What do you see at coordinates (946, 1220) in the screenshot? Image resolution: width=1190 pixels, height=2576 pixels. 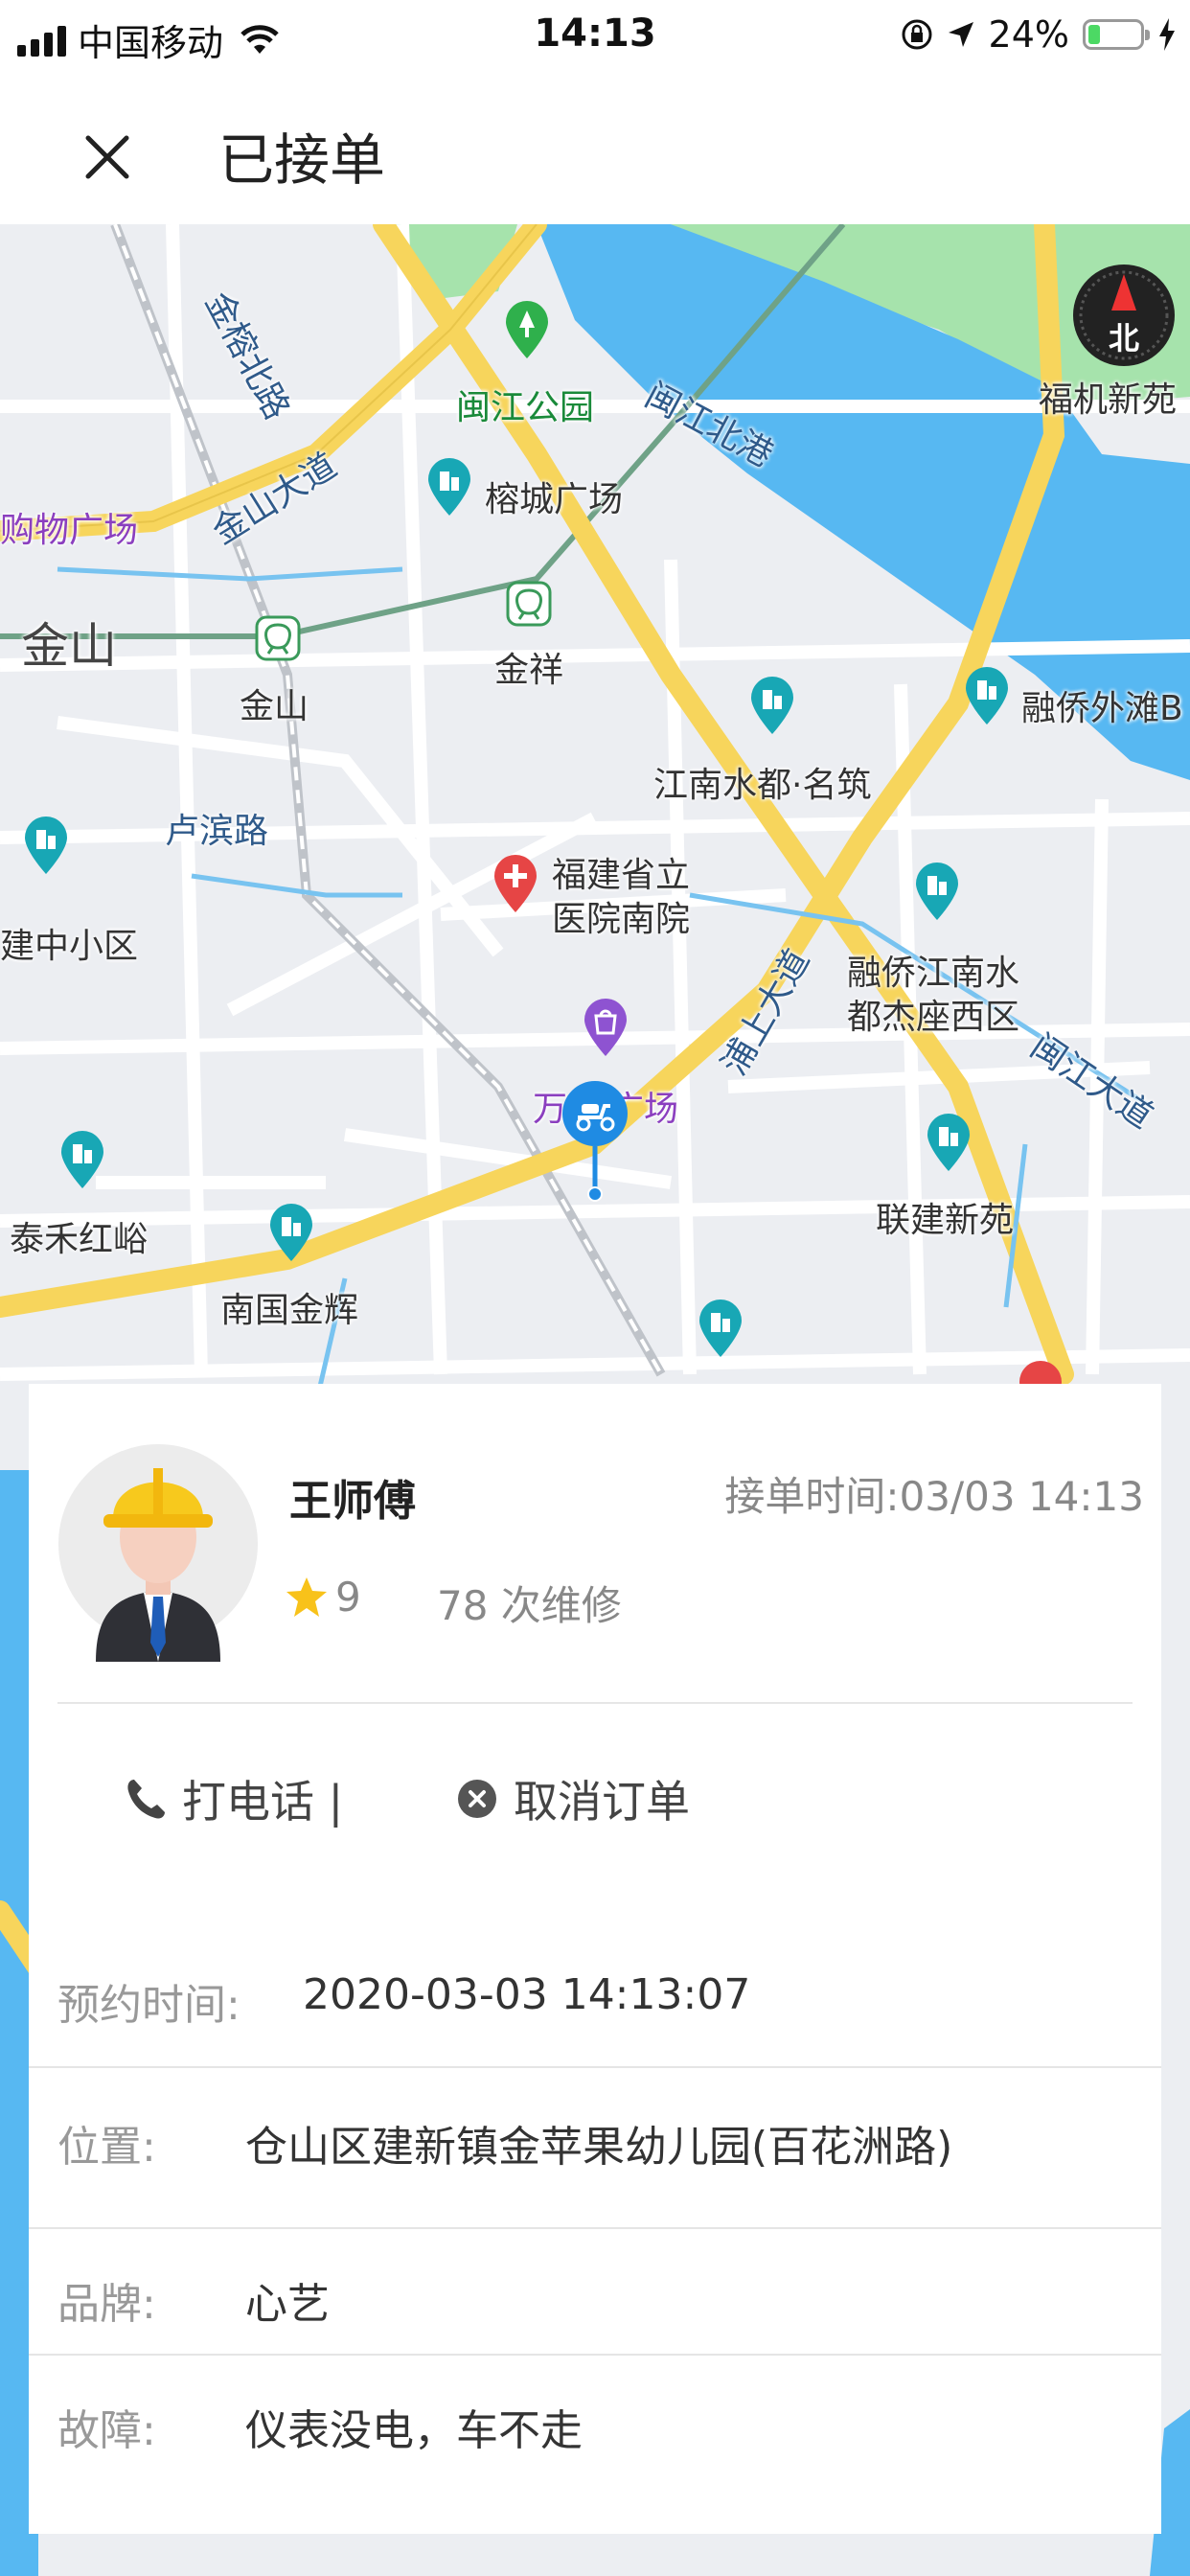 I see `map-label-place: 联建新苑` at bounding box center [946, 1220].